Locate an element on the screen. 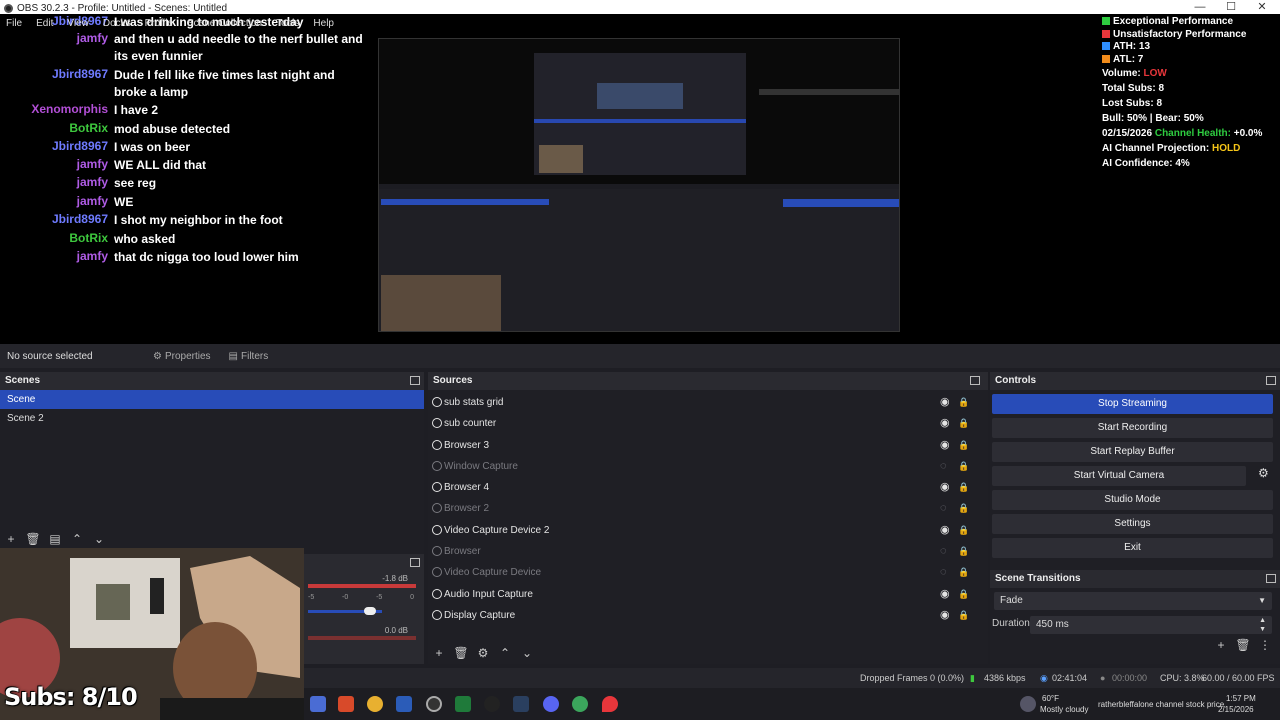 Image resolution: width=1280 pixels, height=720 pixels. dropped-frames: Dropped Frames 0 (0.0%) is located at coordinates (912, 678).